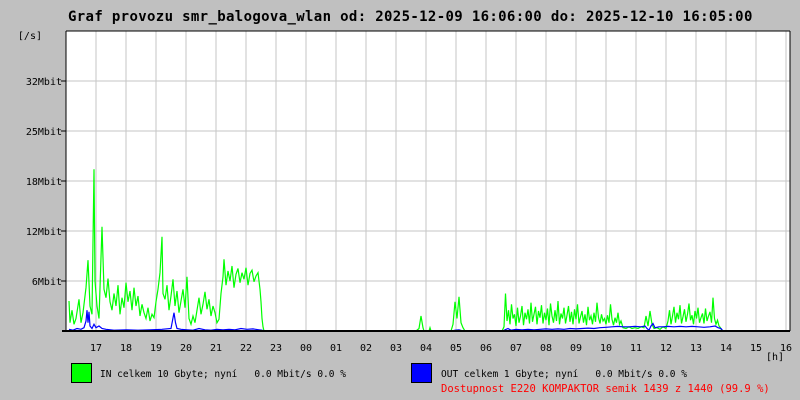 This screenshot has height=400, width=800. What do you see at coordinates (81, 373) in the screenshot?
I see `legend-in-swatch` at bounding box center [81, 373].